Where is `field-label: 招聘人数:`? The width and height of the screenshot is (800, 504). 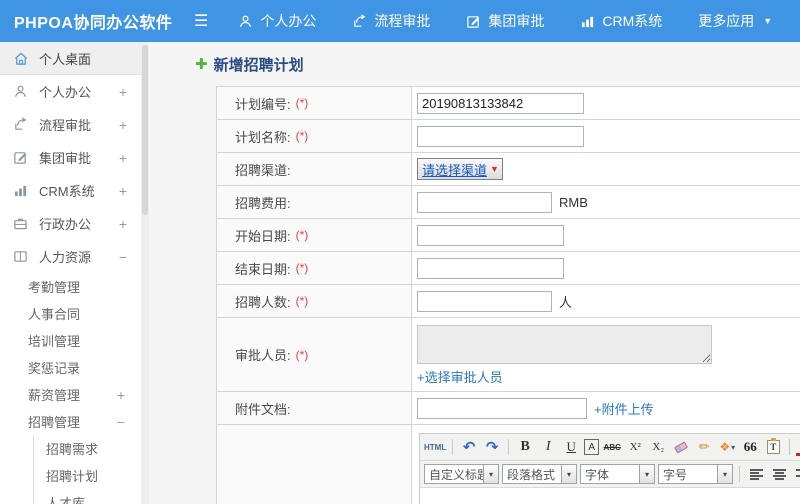
field-label: 招聘人数: is located at coordinates (263, 302).